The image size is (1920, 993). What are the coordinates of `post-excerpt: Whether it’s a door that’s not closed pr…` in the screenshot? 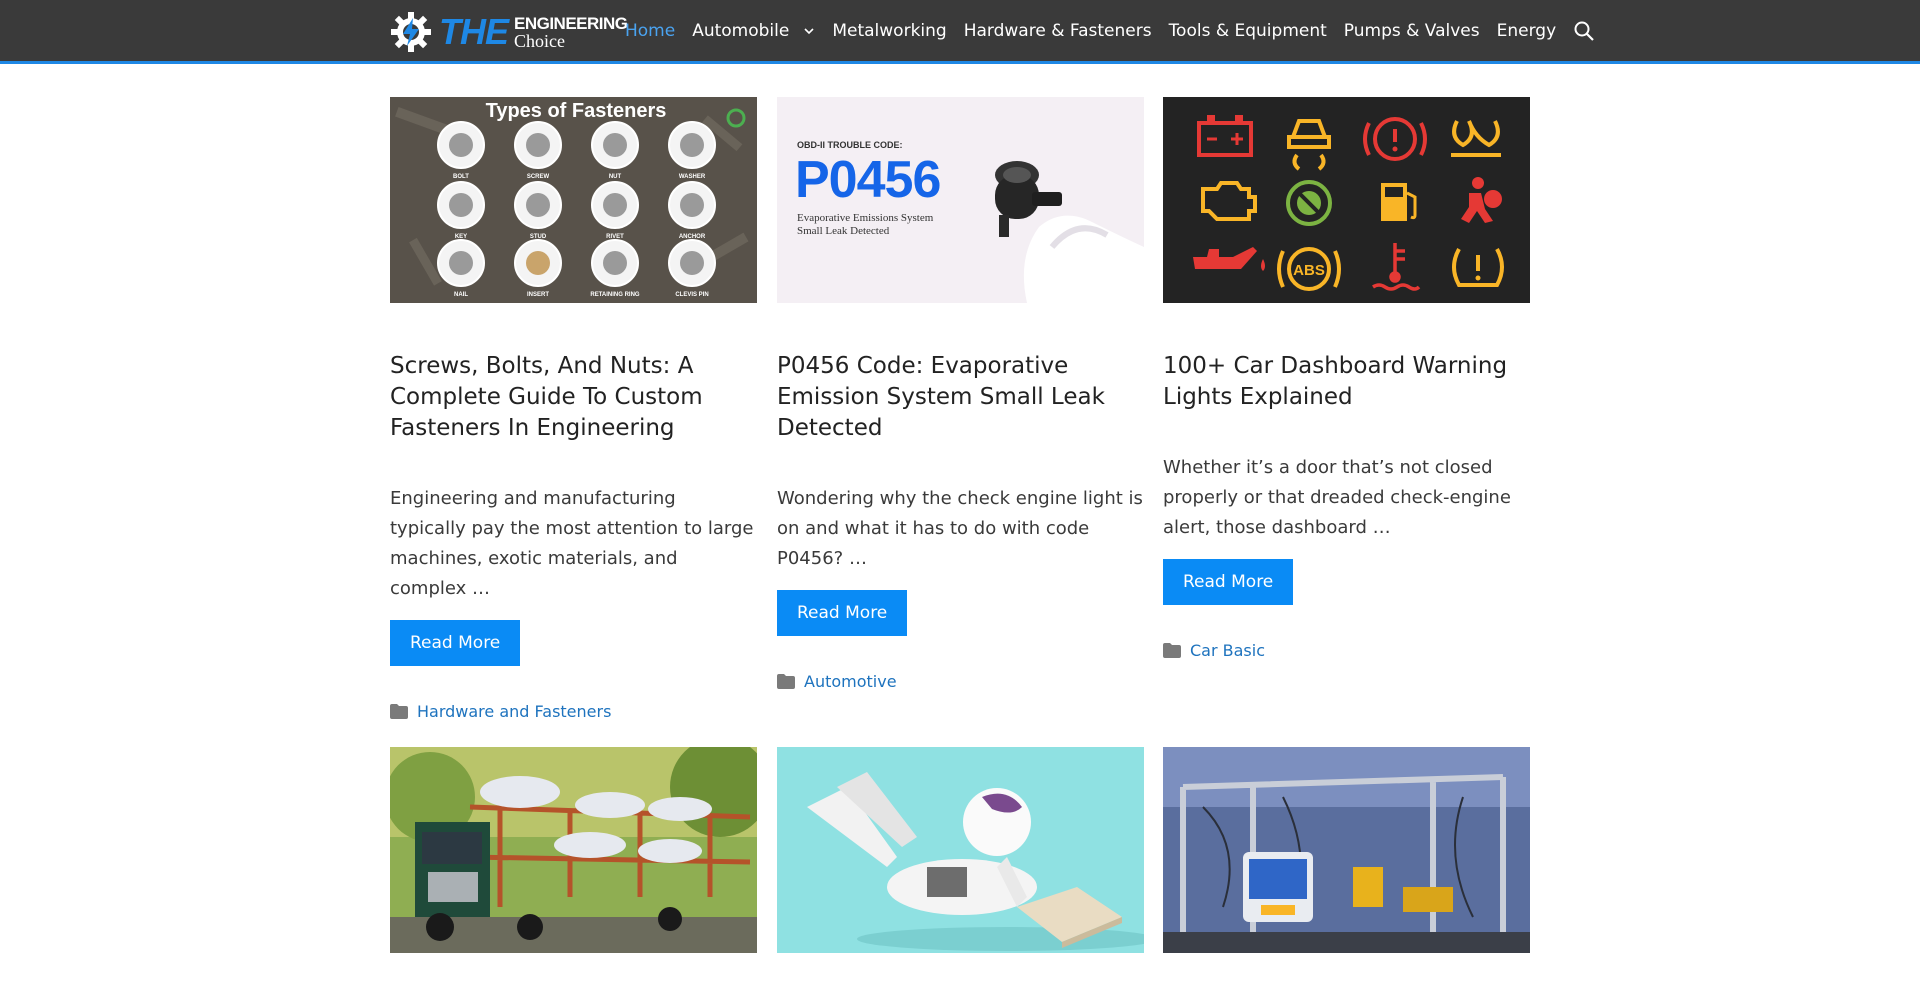 It's located at (1337, 497).